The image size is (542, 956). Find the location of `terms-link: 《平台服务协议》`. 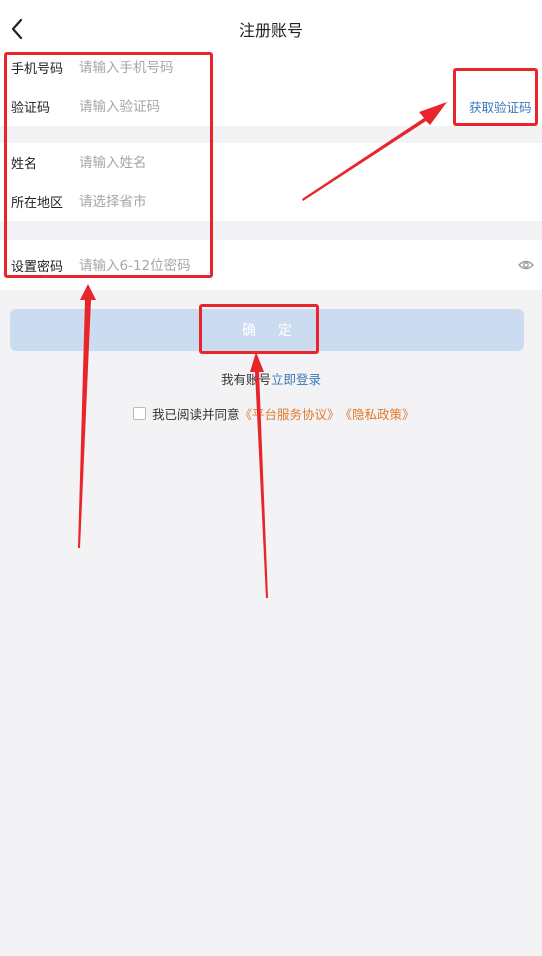

terms-link: 《平台服务协议》 is located at coordinates (290, 413).